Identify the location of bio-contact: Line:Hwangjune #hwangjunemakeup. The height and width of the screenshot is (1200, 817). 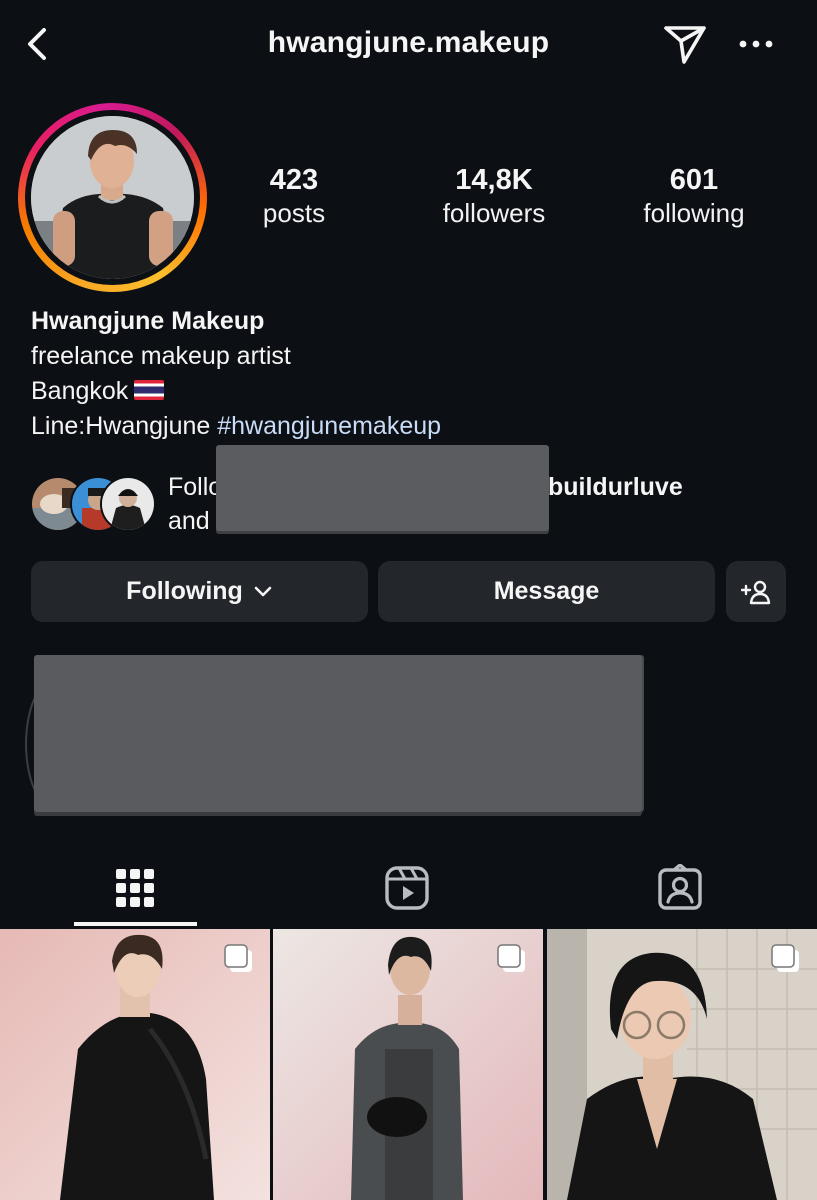
(236, 426).